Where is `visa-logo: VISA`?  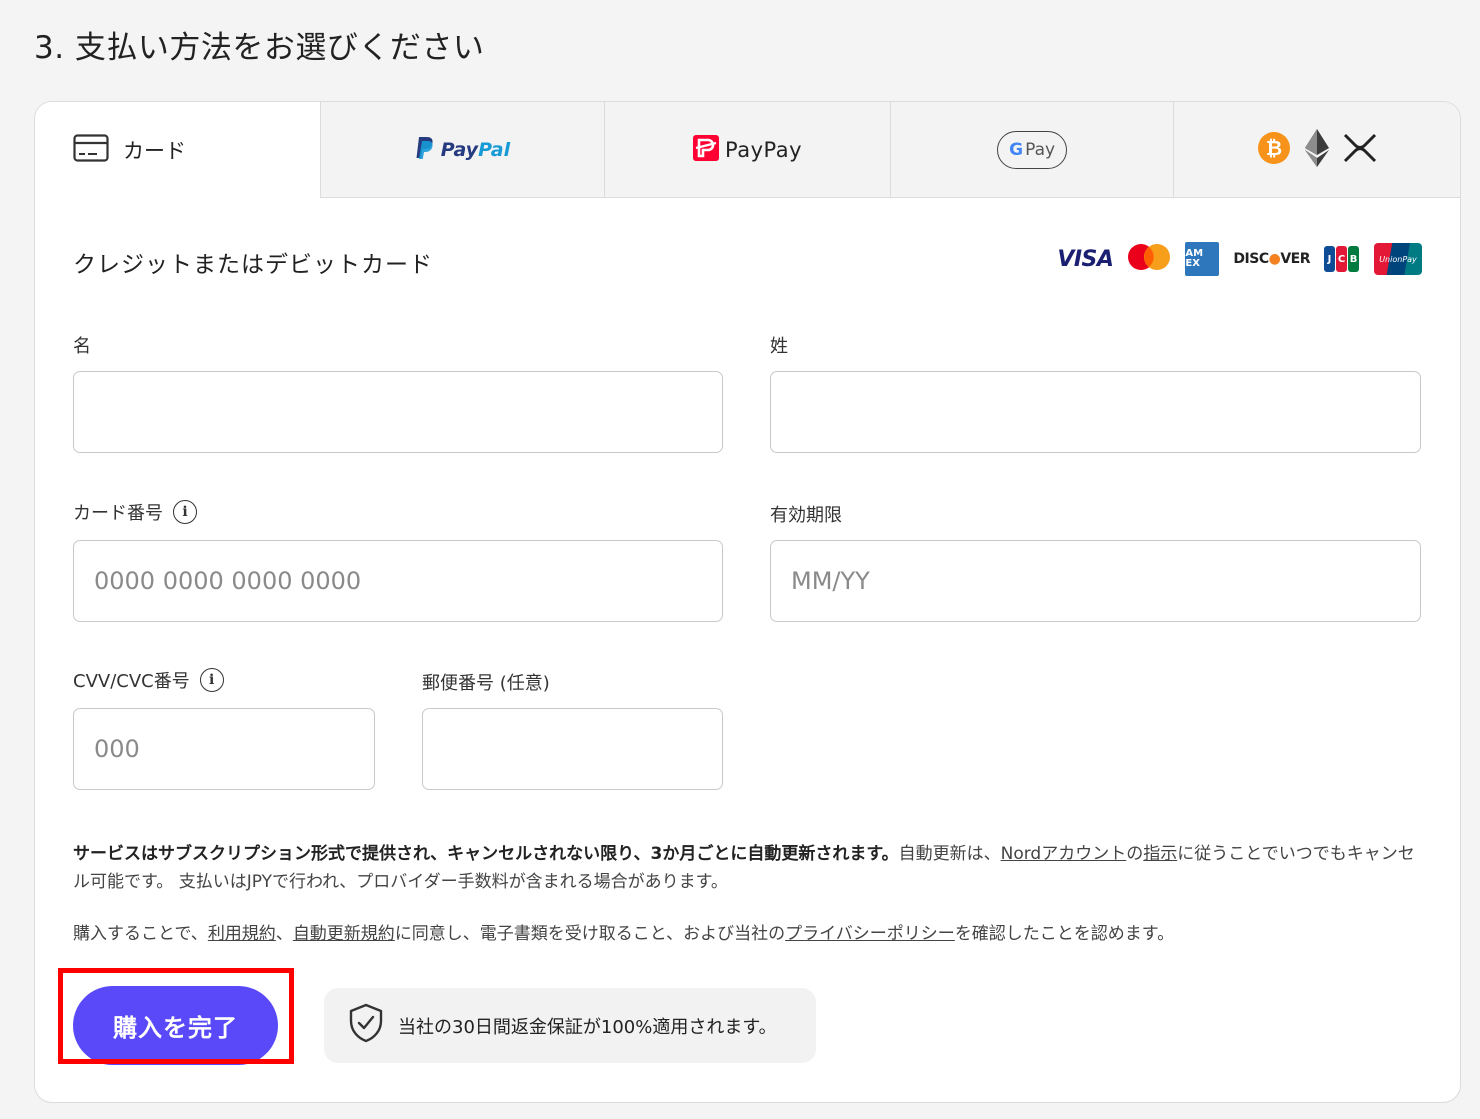 visa-logo: VISA is located at coordinates (1085, 259).